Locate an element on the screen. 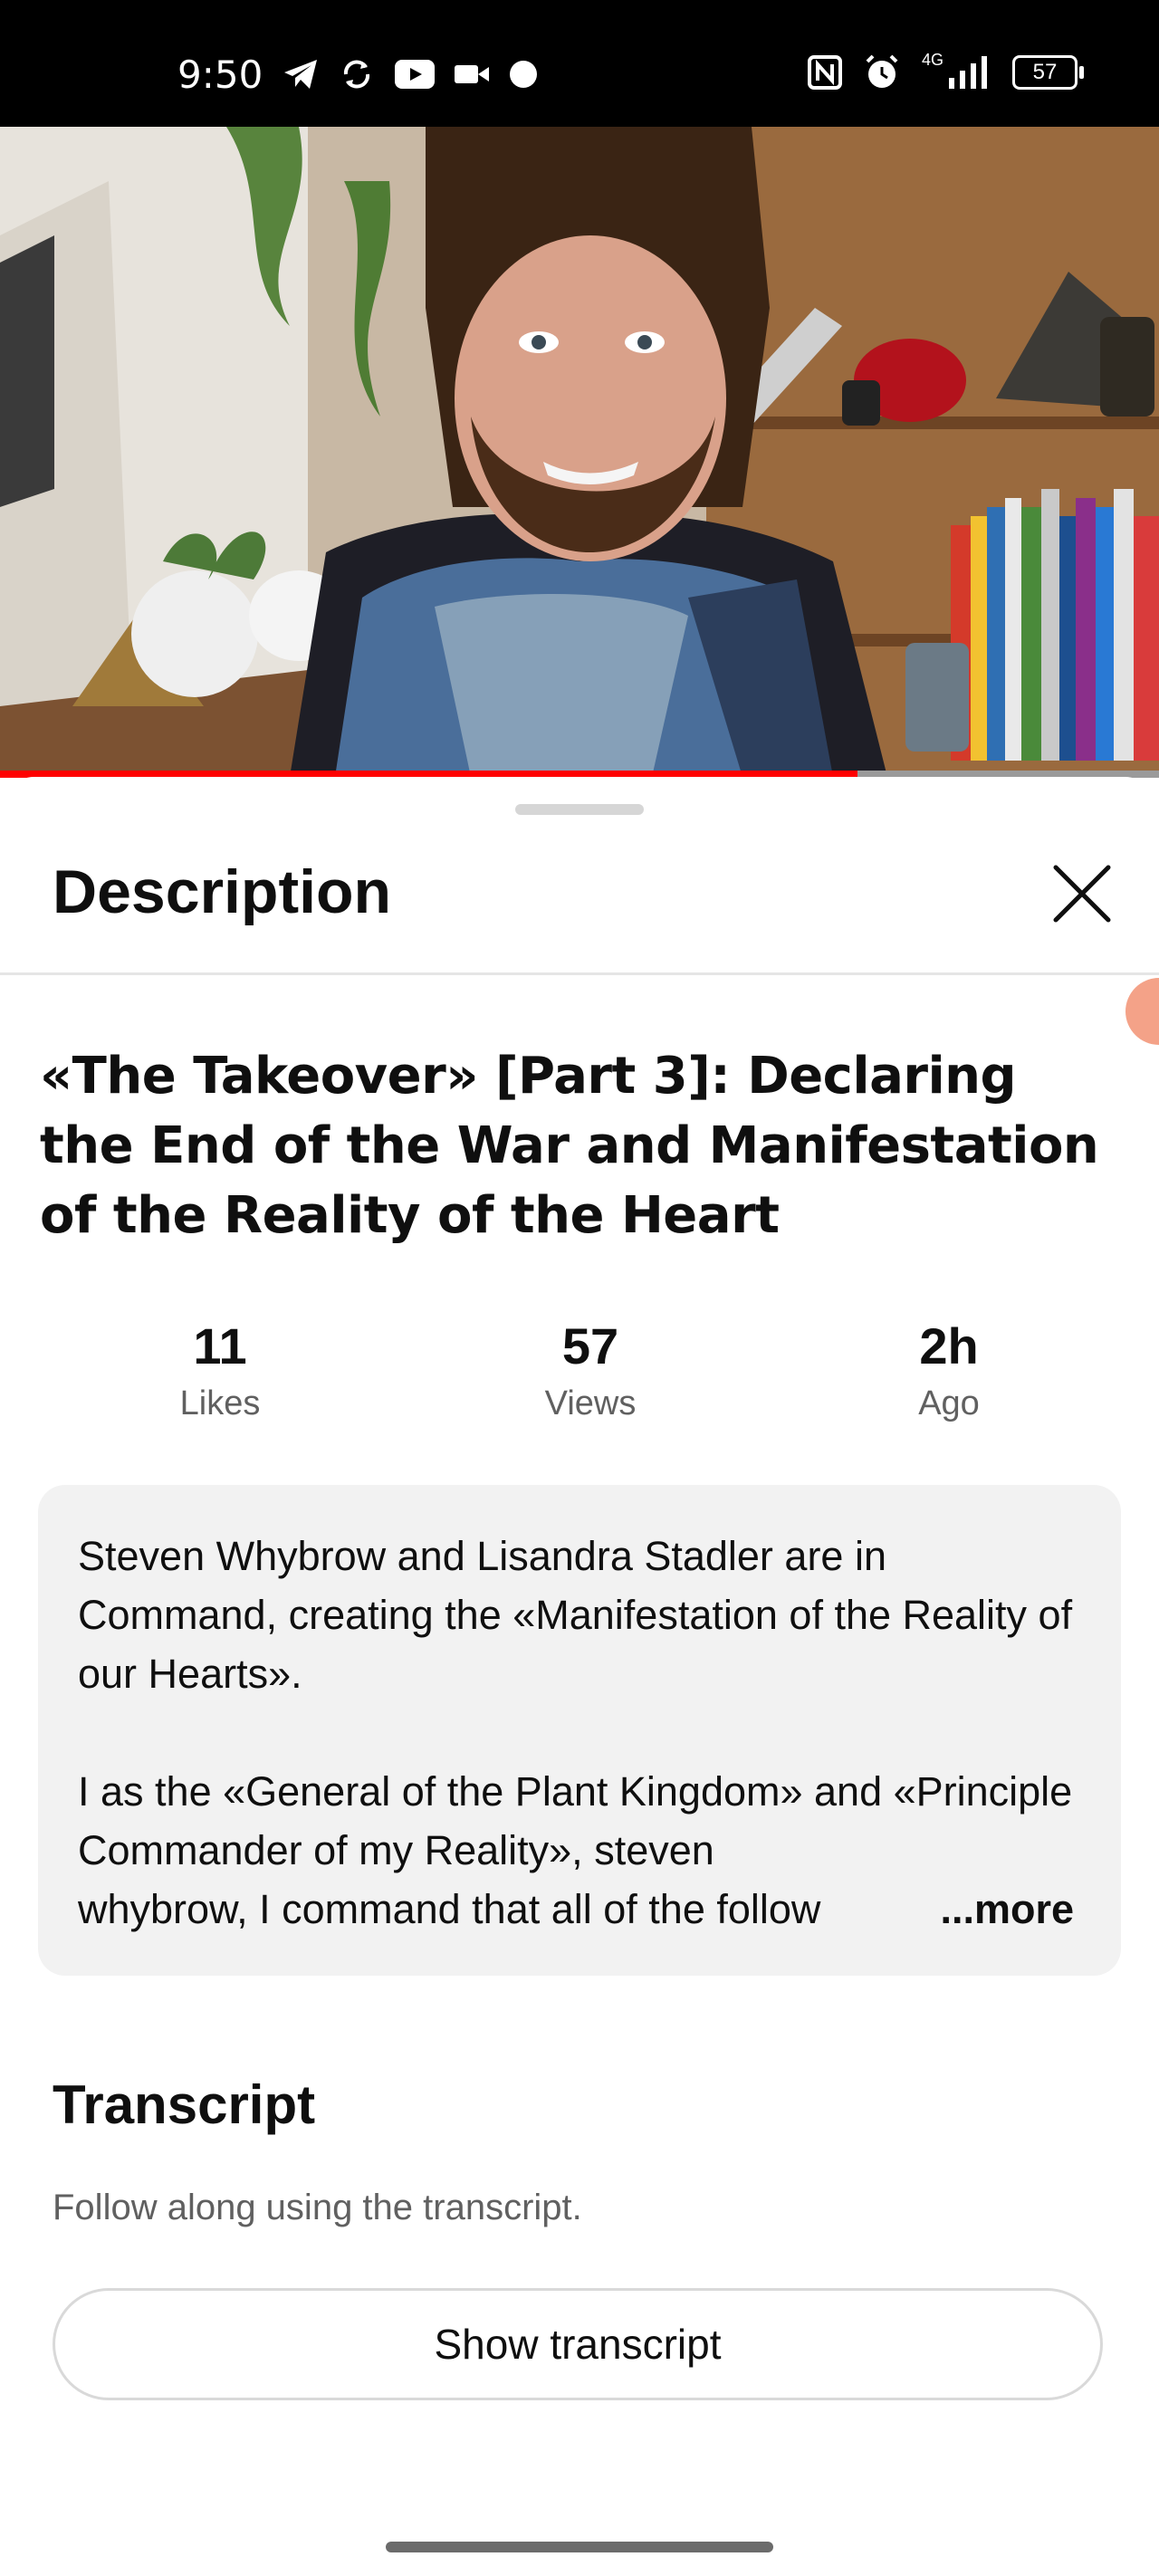 The image size is (1159, 2576). network-type-label: 4G is located at coordinates (932, 59).